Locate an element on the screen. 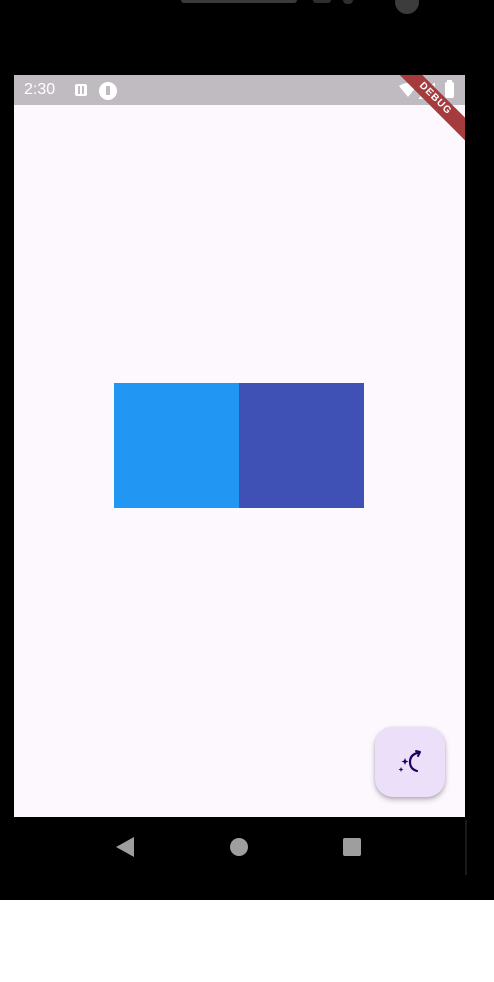 The height and width of the screenshot is (982, 494). navigation-bar is located at coordinates (239, 847).